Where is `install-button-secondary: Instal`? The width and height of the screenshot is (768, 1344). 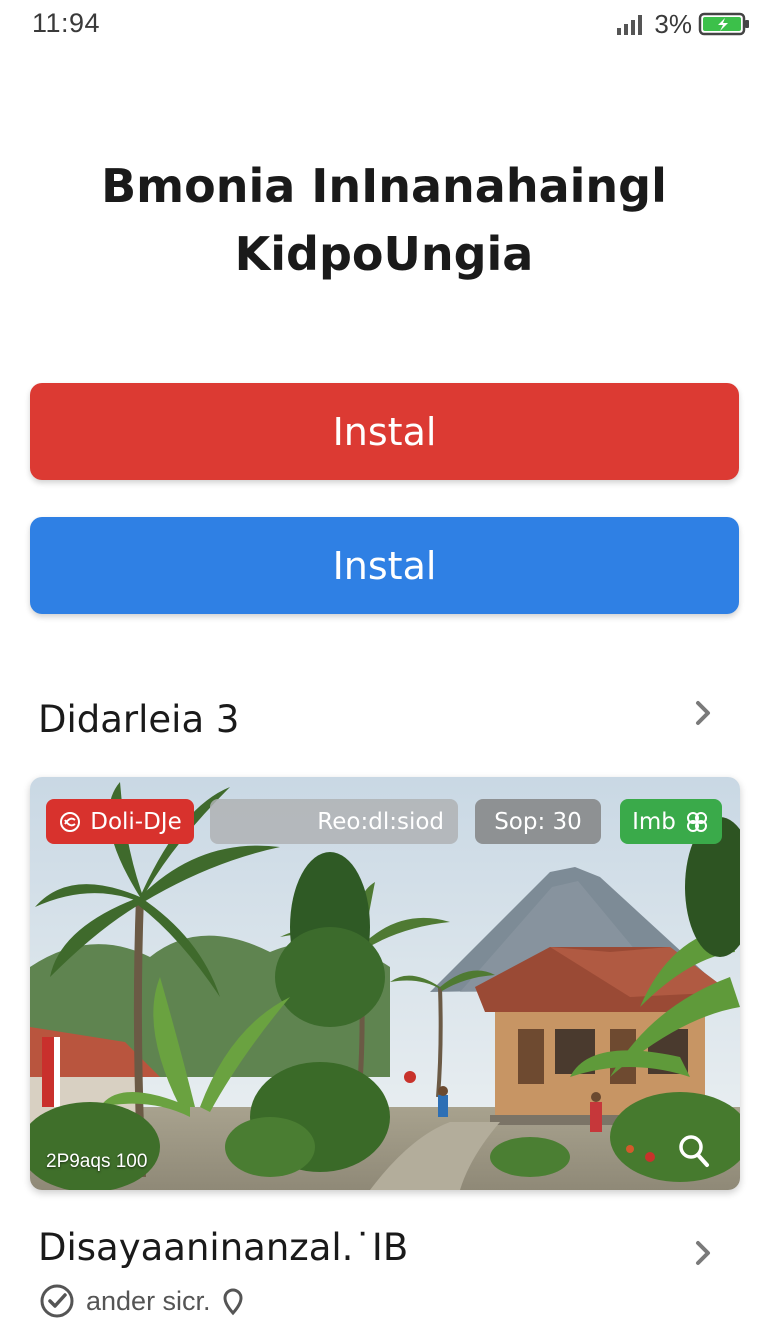
install-button-secondary: Instal is located at coordinates (384, 565).